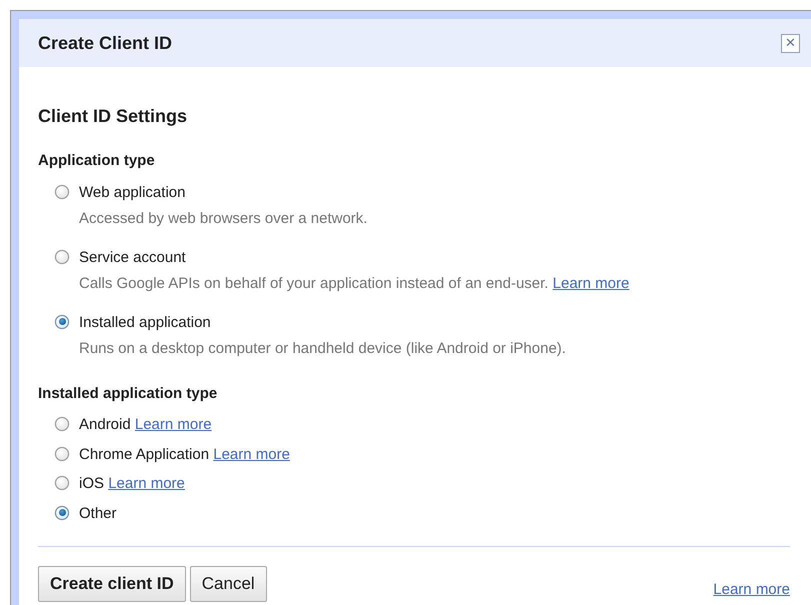 Image resolution: width=811 pixels, height=605 pixels. I want to click on option-label: Android, so click(105, 424).